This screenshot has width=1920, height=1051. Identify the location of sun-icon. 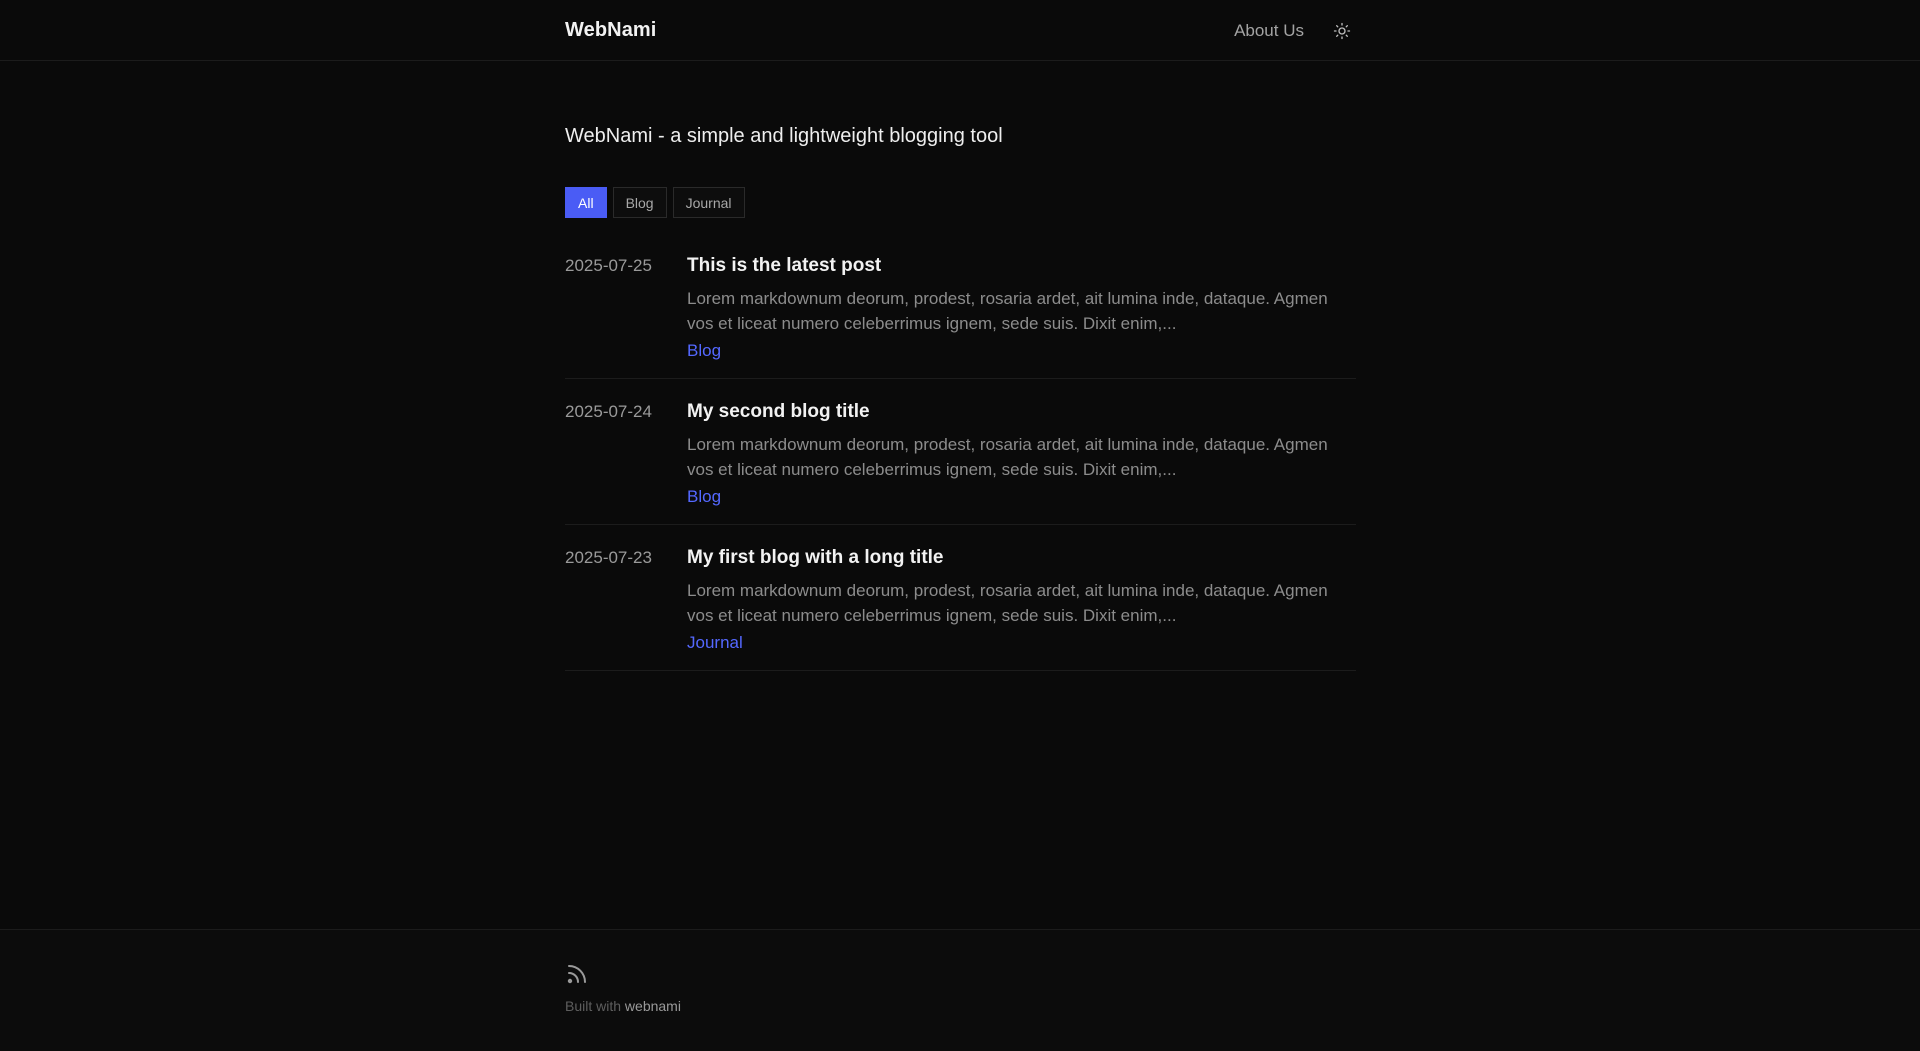
(1342, 30).